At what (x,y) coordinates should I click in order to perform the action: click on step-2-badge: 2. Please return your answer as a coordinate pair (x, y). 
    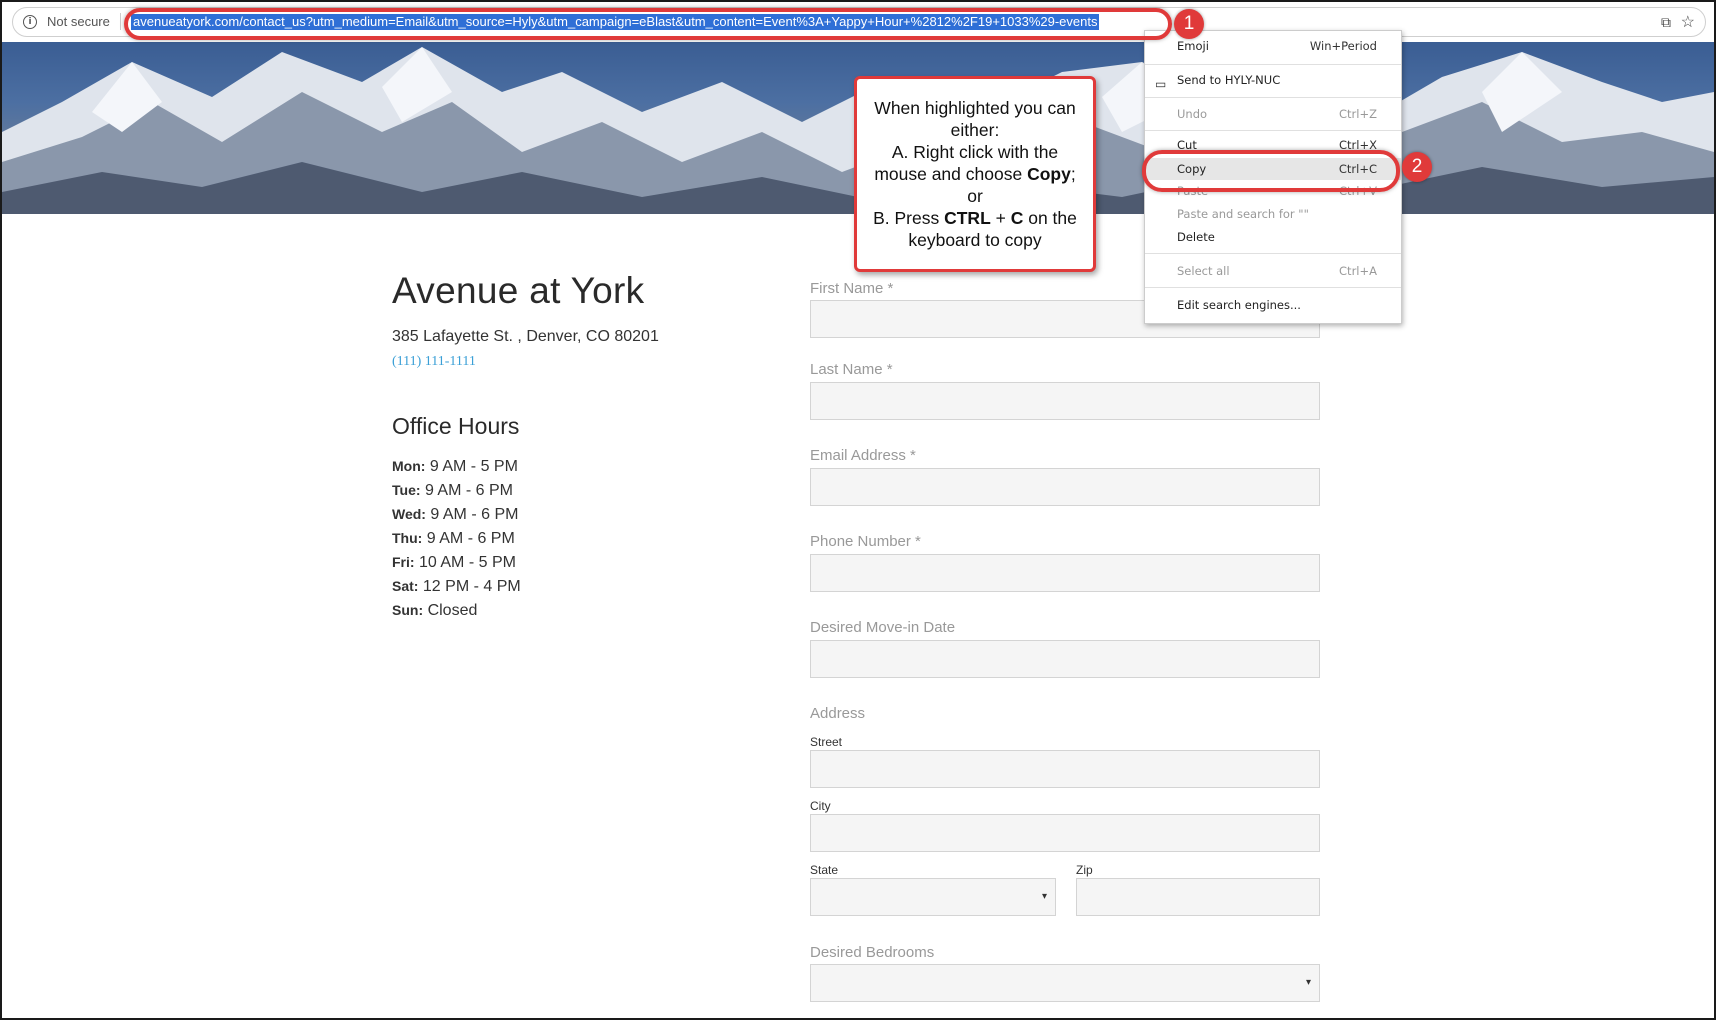
    Looking at the image, I should click on (1417, 167).